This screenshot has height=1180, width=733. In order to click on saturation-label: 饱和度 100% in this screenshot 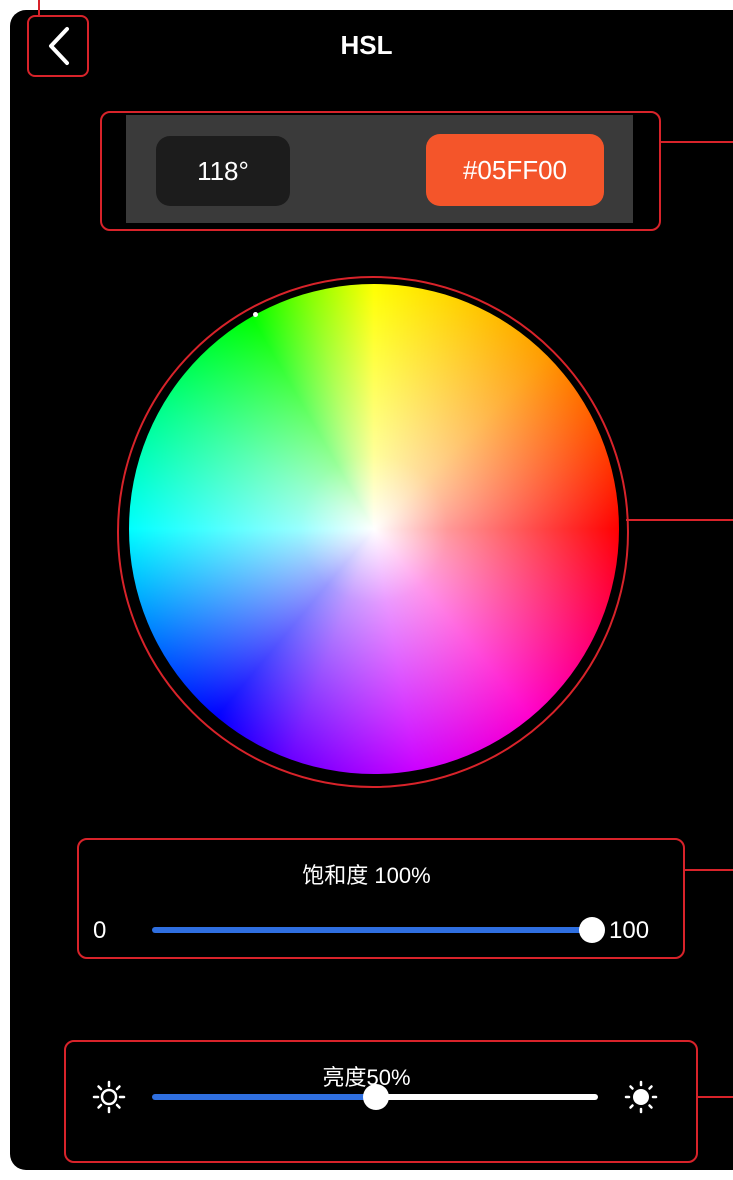, I will do `click(366, 875)`.